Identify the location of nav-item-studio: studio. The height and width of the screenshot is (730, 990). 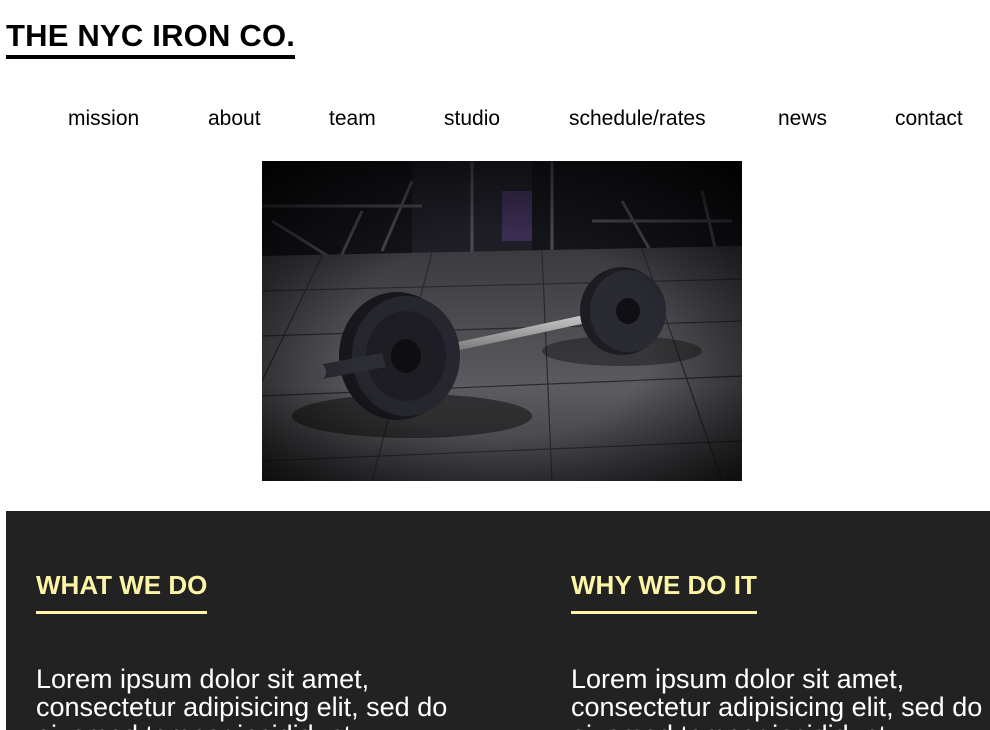
(472, 119).